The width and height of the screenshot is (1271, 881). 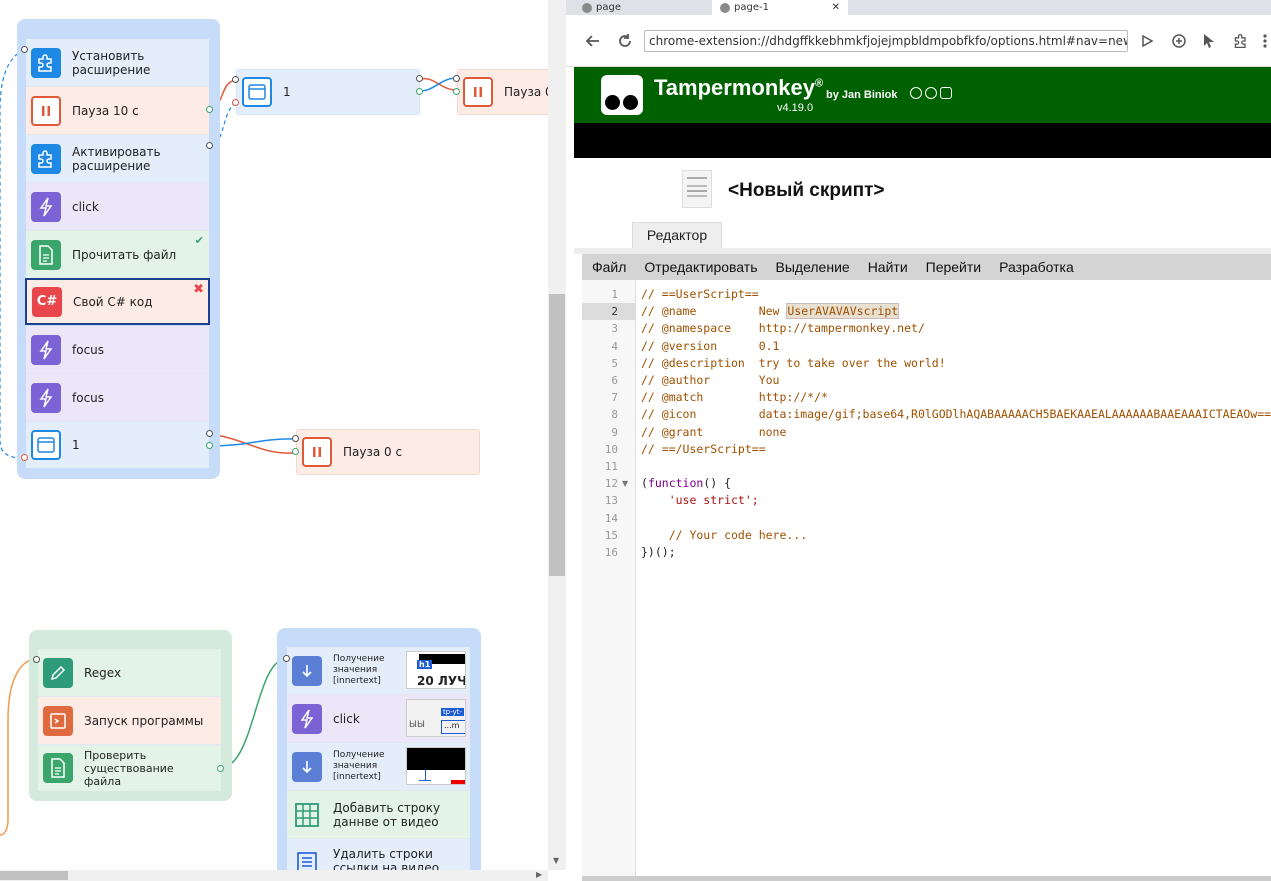 What do you see at coordinates (117, 445) in the screenshot?
I see `block-window-1: 1` at bounding box center [117, 445].